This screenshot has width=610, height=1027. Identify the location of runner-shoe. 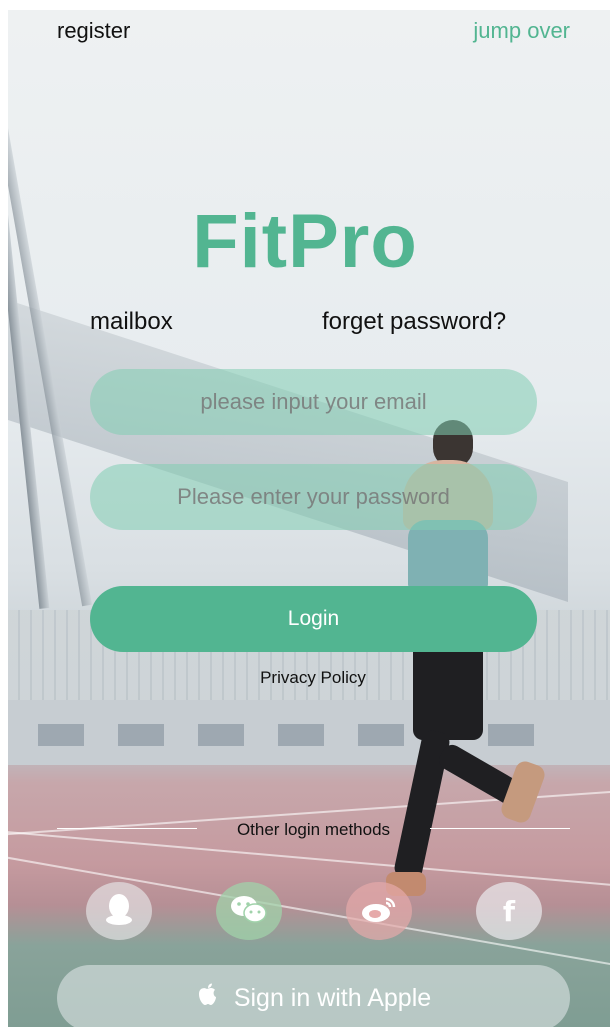
(523, 792).